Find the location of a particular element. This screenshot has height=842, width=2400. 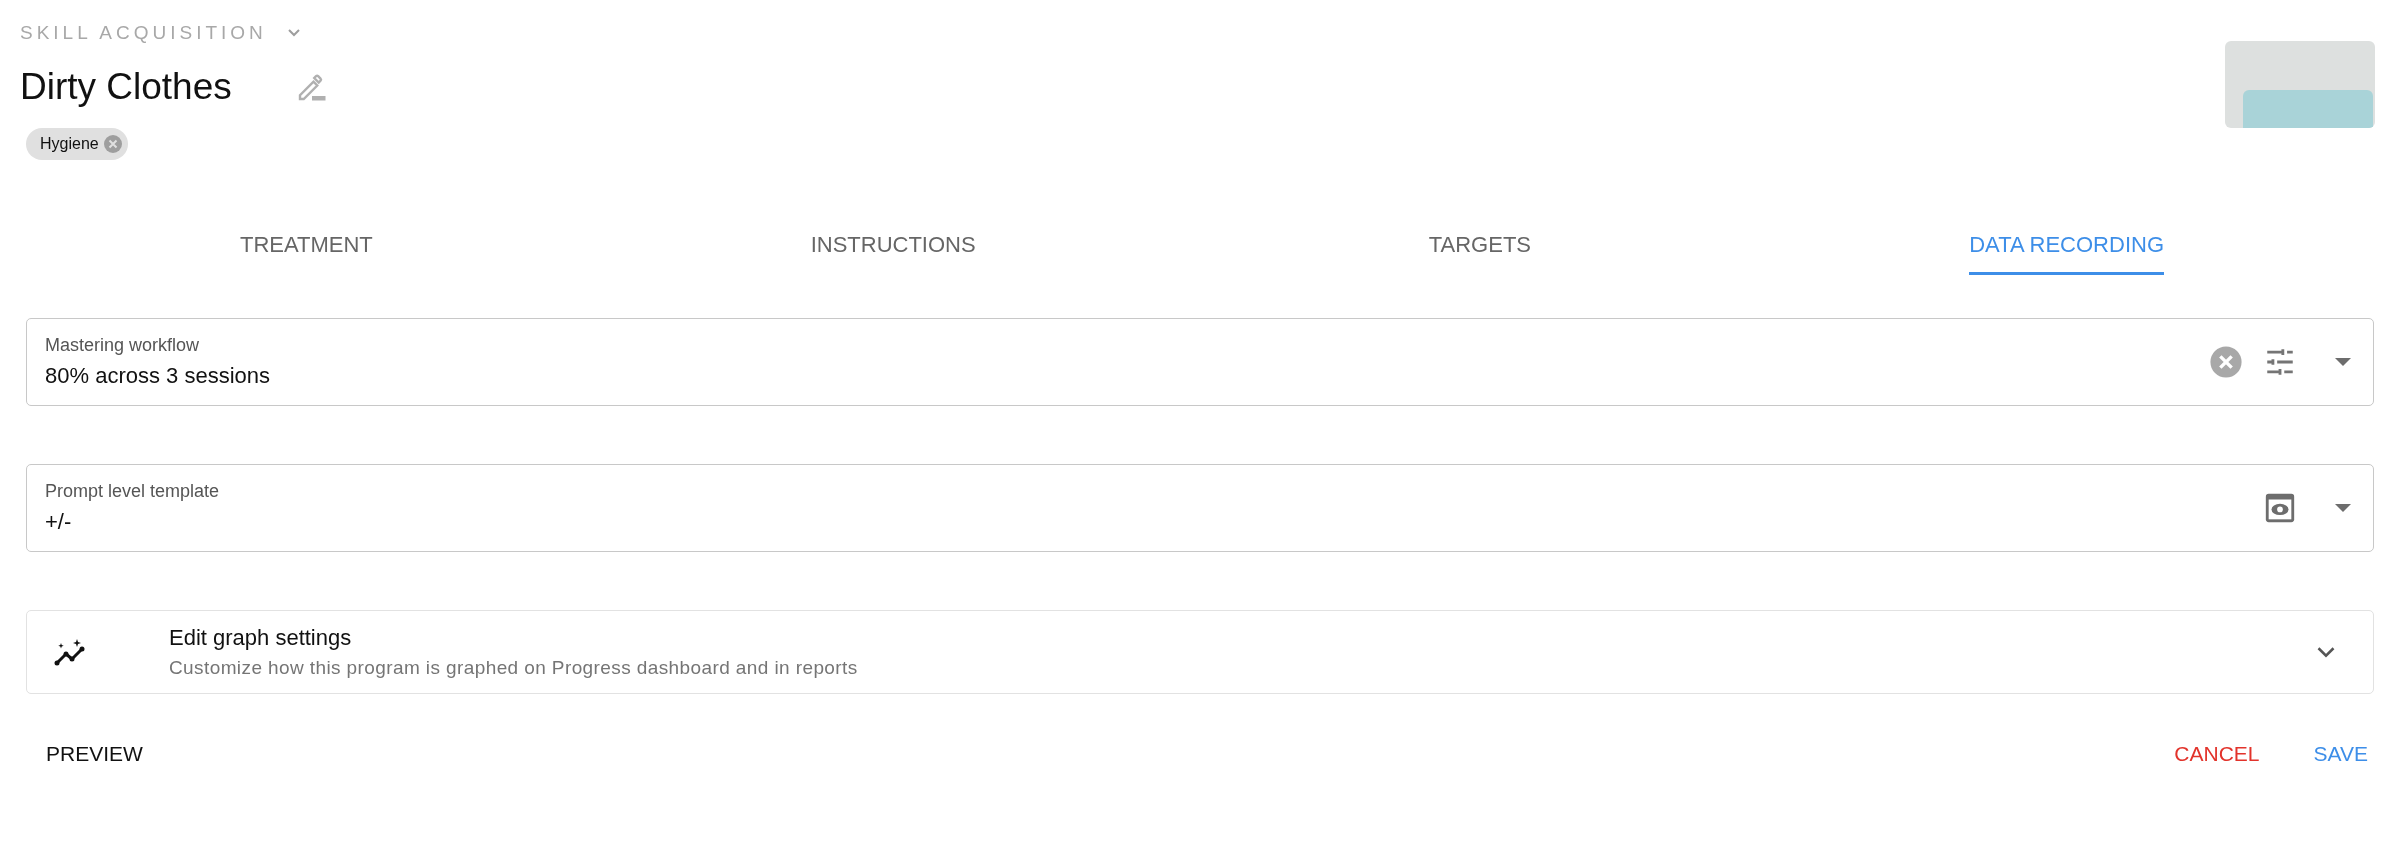

graph-settings-panel: Edit graph settings Customize how this program is graphed on Progress dashboard and in reports is located at coordinates (1200, 652).